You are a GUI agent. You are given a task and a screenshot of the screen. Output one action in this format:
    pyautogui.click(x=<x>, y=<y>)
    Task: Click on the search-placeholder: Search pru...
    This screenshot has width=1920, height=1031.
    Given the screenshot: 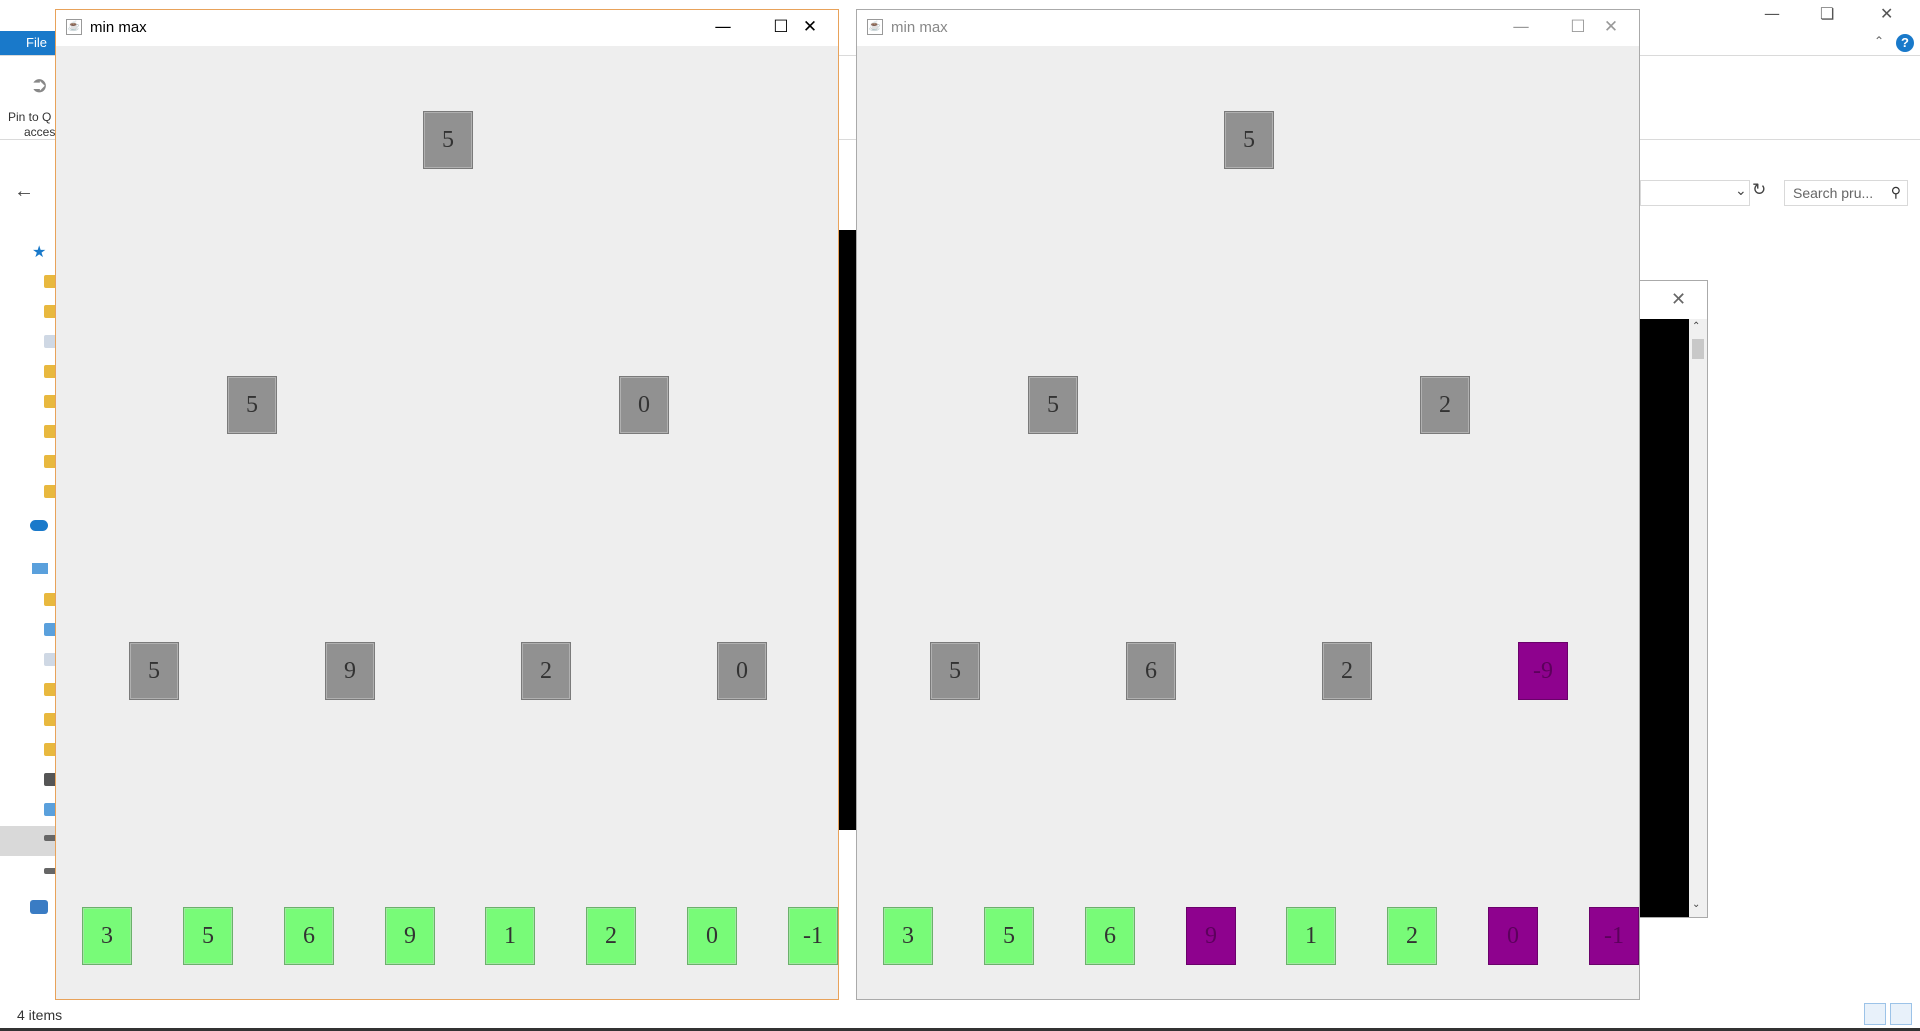 What is the action you would take?
    pyautogui.click(x=1833, y=193)
    